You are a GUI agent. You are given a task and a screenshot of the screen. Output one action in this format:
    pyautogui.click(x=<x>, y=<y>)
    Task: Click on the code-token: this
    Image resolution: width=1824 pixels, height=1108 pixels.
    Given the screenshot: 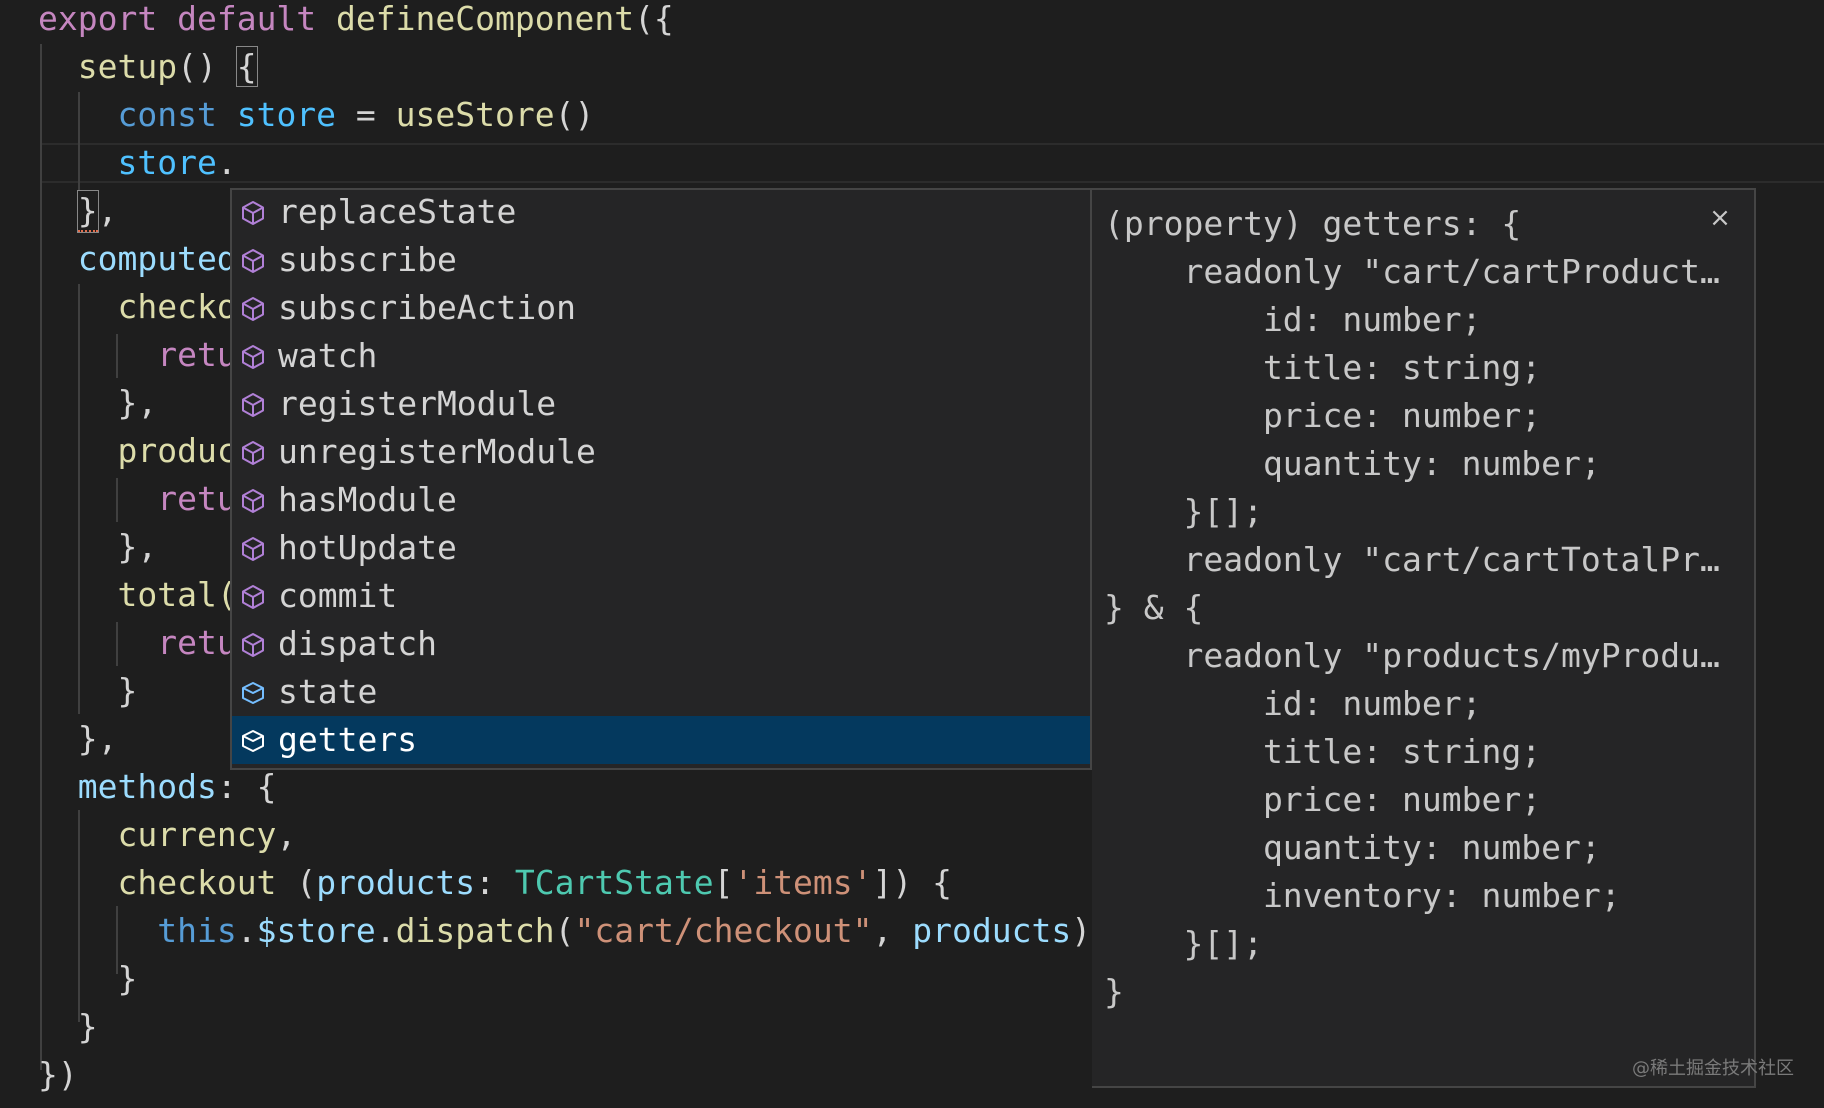 What is the action you would take?
    pyautogui.click(x=197, y=930)
    